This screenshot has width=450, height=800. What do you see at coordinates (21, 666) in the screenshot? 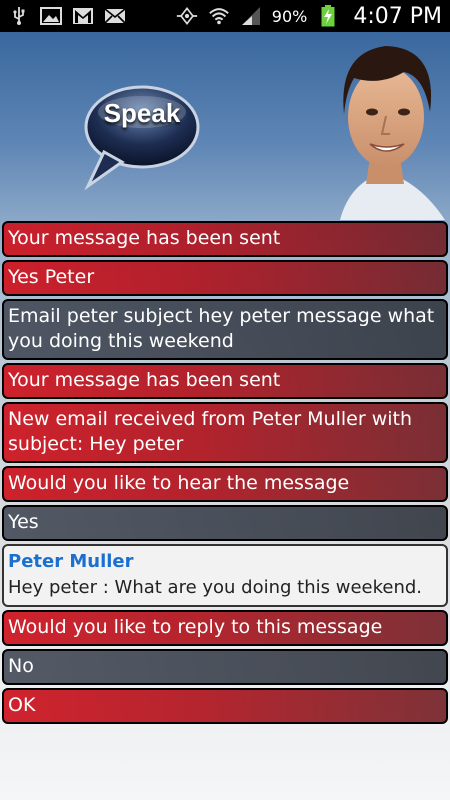
I see `message-text: No` at bounding box center [21, 666].